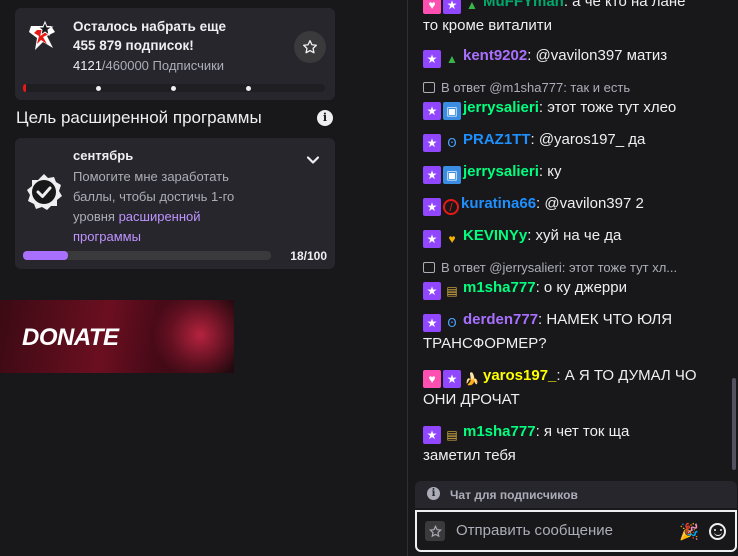 The image size is (738, 556). I want to click on subscriber-only-label: Чат для подписчиков, so click(514, 495).